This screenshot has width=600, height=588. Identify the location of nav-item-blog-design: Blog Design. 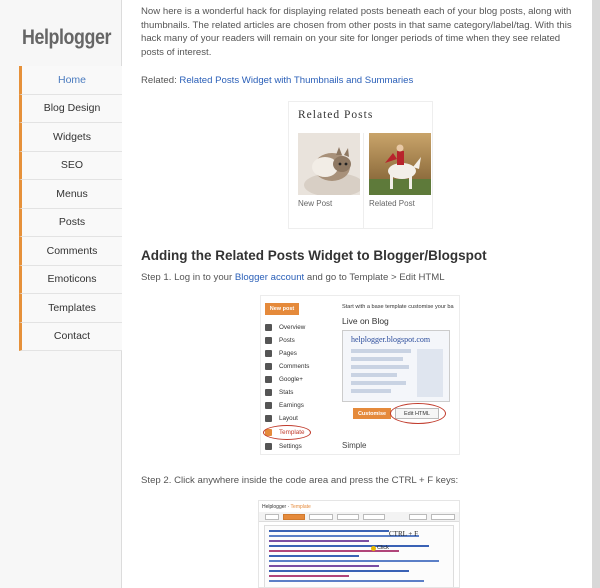
(70, 108).